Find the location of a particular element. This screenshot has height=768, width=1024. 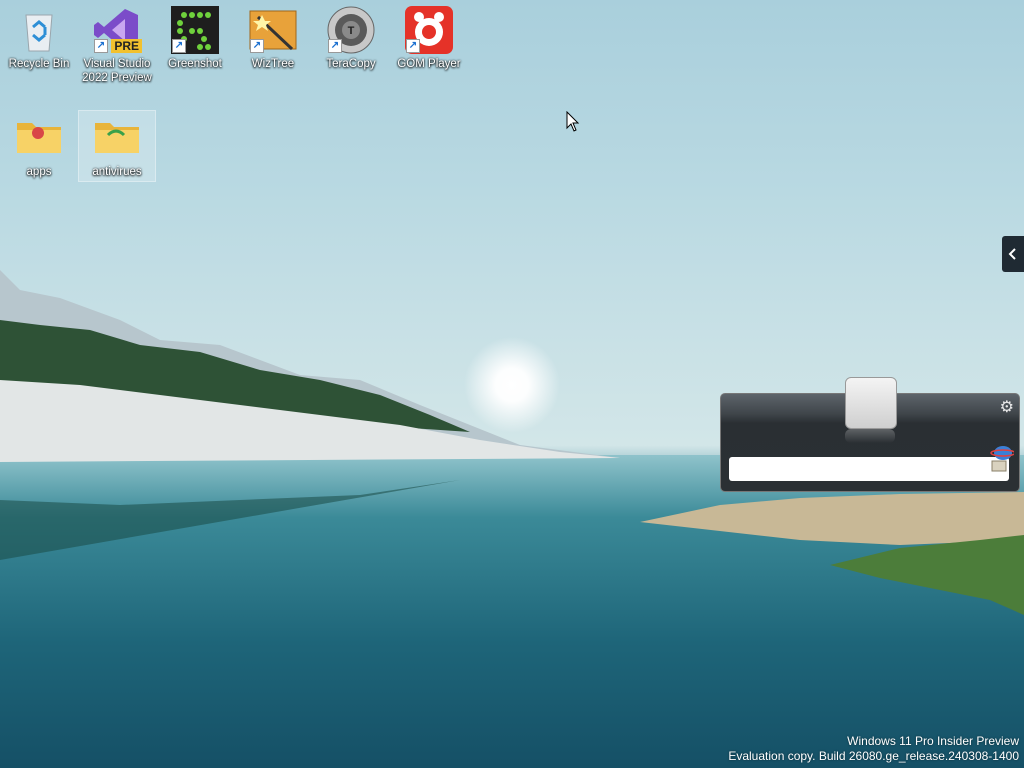

desktop-icon-apps-folder: apps is located at coordinates (39, 146).